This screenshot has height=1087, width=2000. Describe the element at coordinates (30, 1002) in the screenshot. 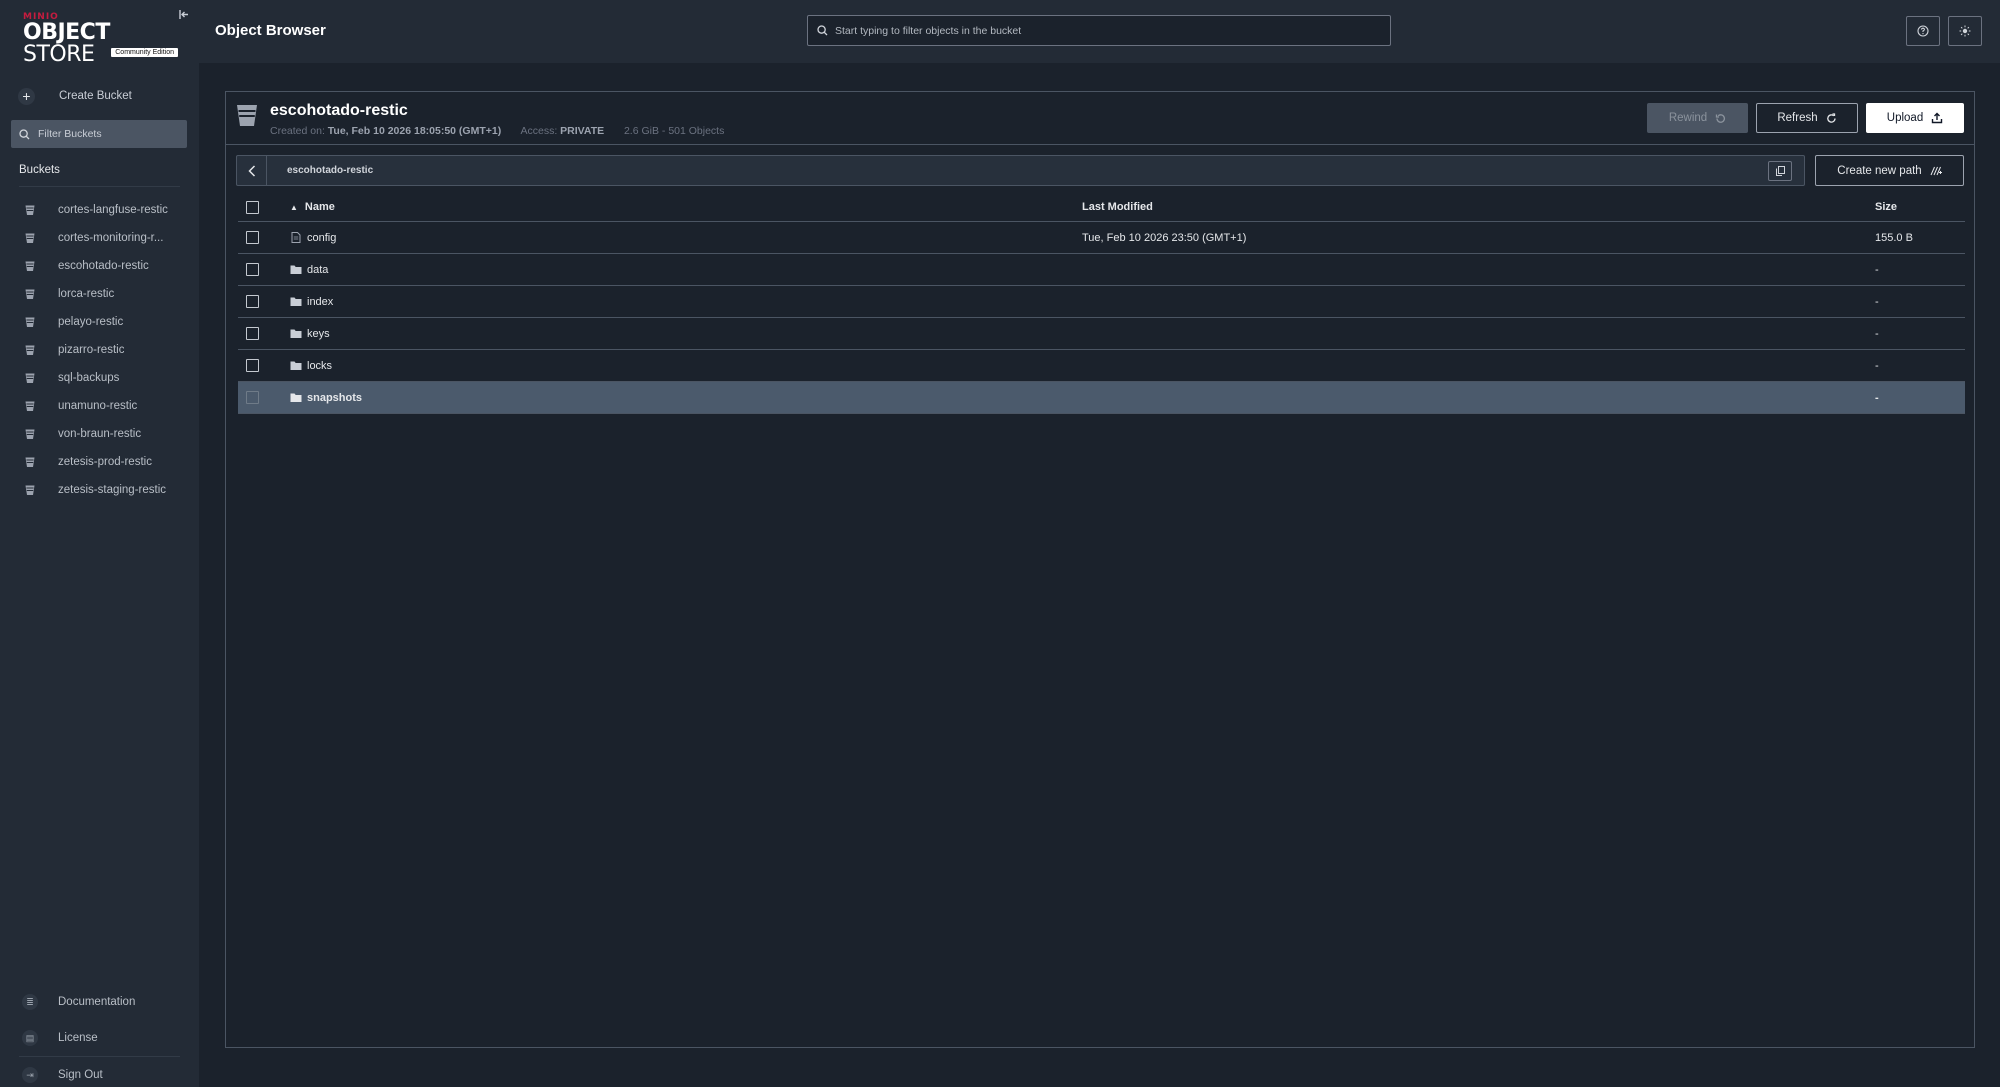

I see `document-icon: ≣` at that location.